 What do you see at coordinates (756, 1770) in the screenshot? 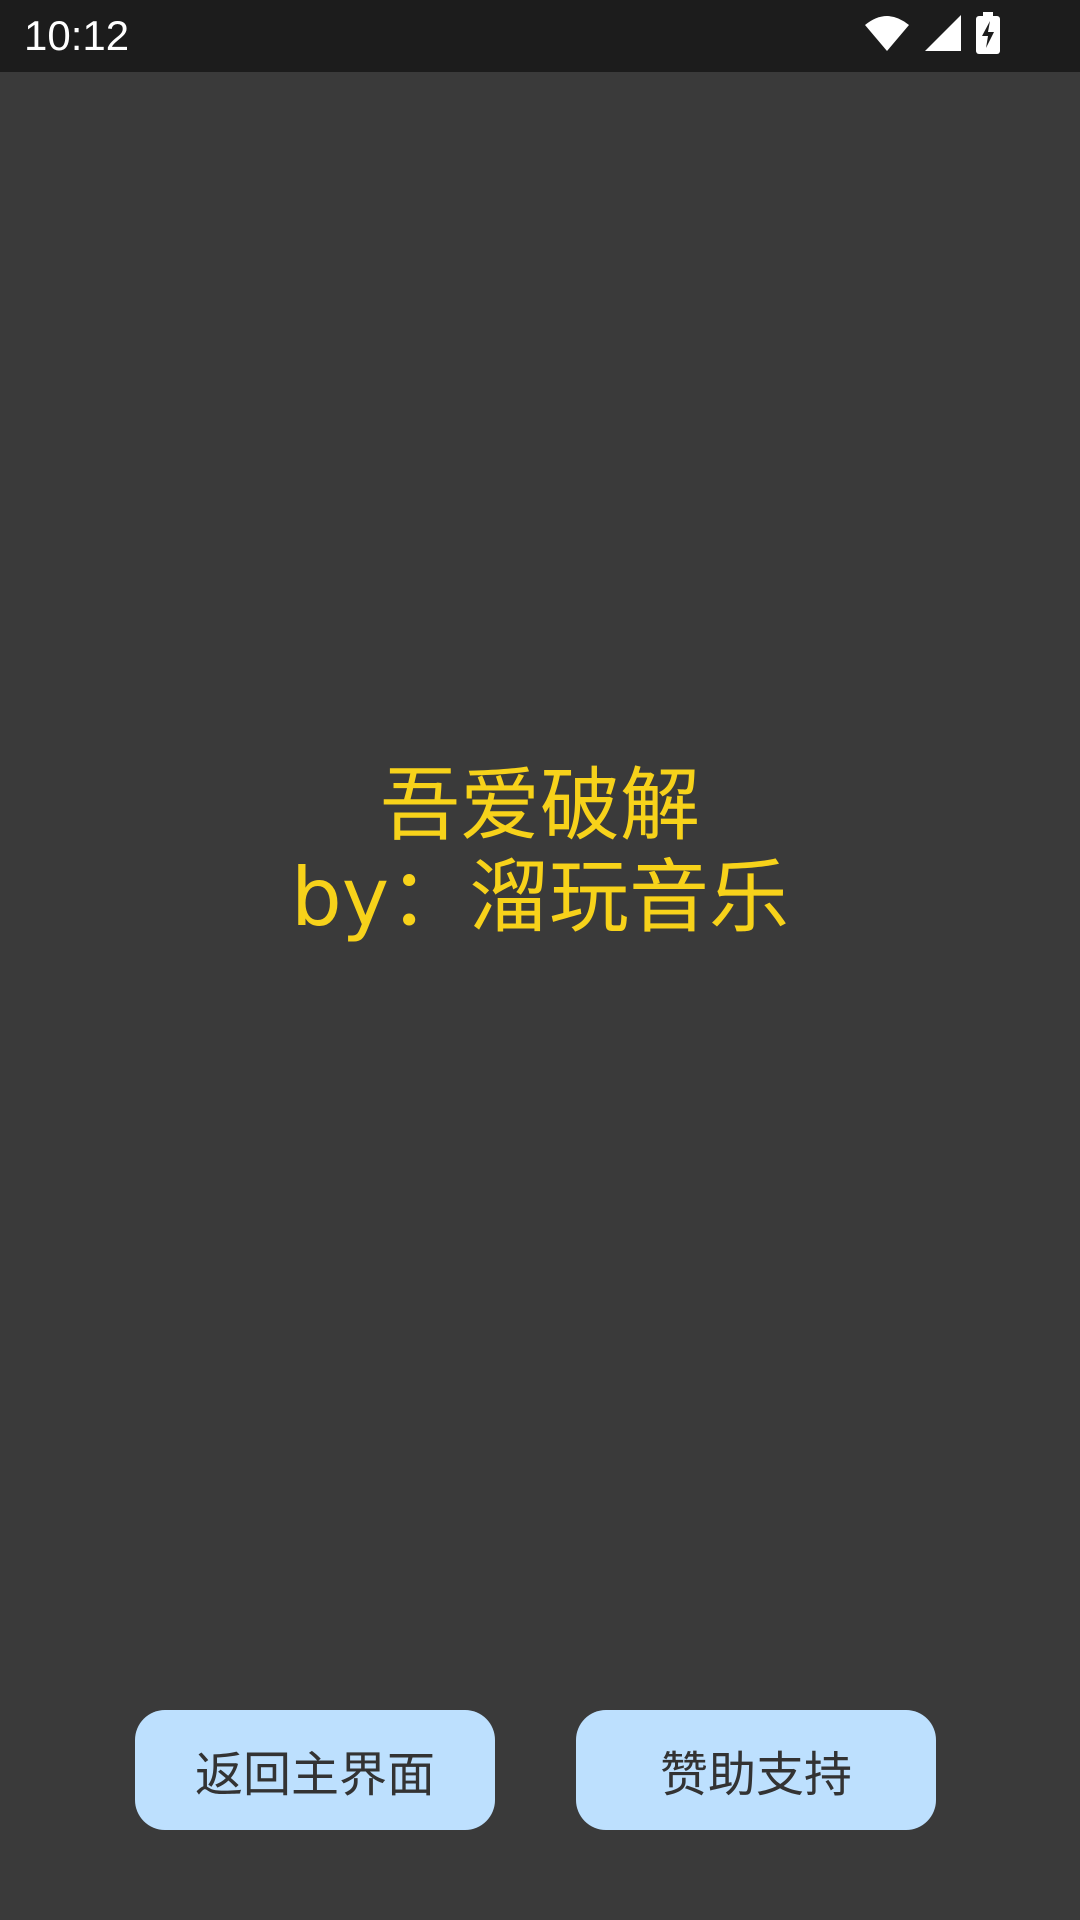
I see `sponsor-button: 赞助支持` at bounding box center [756, 1770].